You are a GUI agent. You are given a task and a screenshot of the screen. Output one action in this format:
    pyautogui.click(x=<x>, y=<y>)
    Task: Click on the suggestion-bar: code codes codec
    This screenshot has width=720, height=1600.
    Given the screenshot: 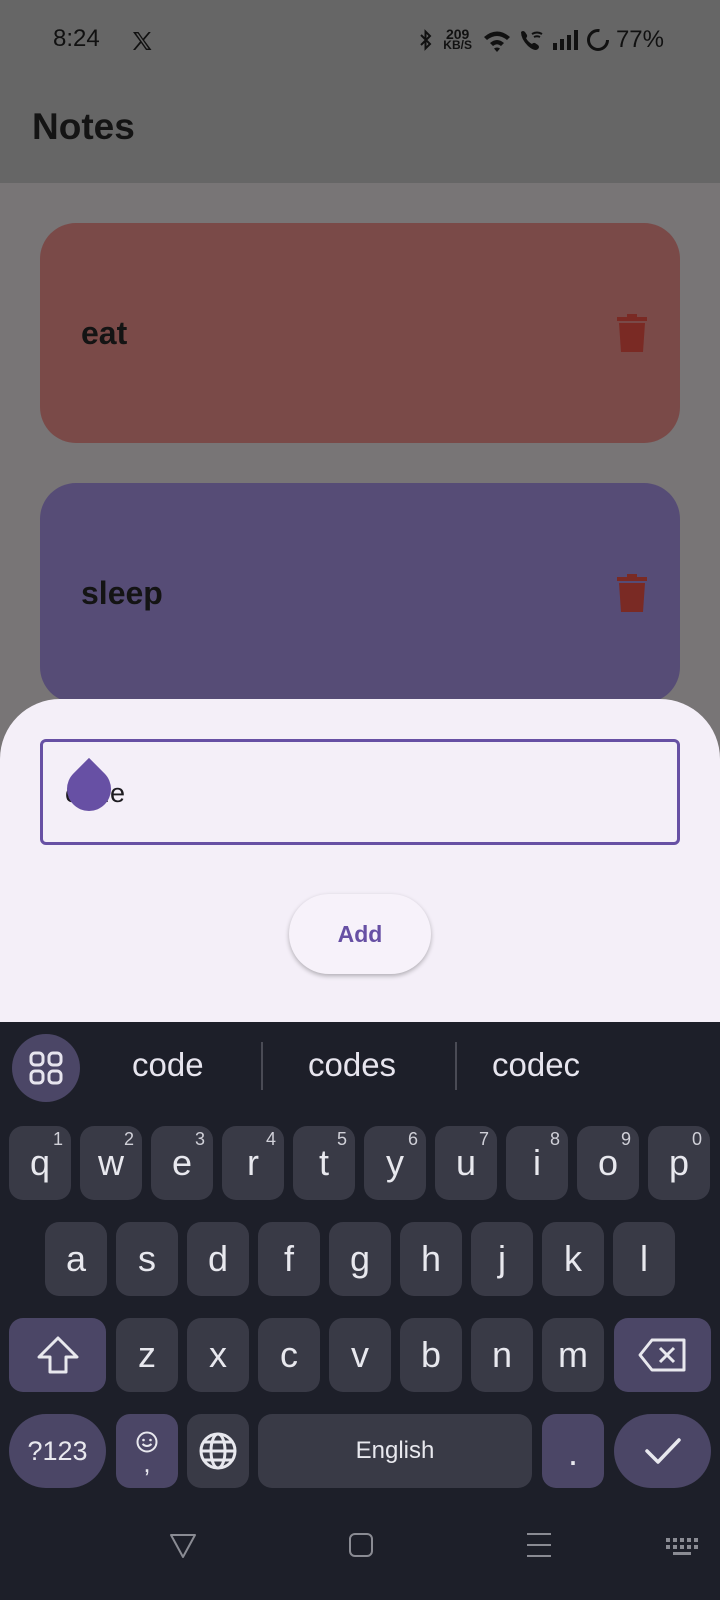 What is the action you would take?
    pyautogui.click(x=360, y=1067)
    